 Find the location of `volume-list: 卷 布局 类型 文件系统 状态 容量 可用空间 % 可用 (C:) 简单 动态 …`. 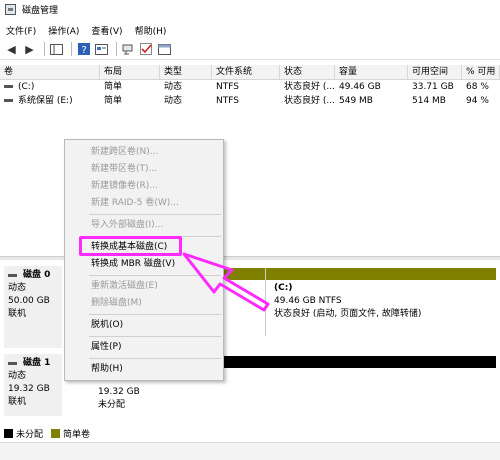

volume-list: 卷 布局 类型 文件系统 状态 容量 可用空间 % 可用 (C:) 简单 动态 … is located at coordinates (250, 86).